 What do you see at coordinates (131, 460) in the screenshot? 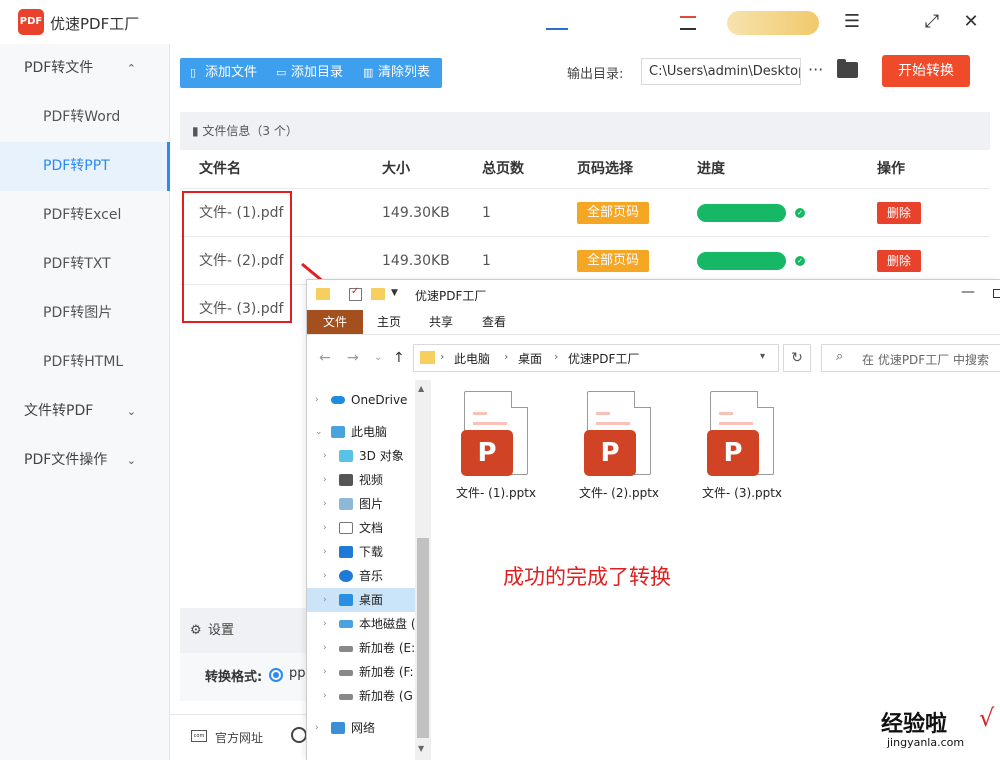
I see `chevron-down-icon: ⌄` at bounding box center [131, 460].